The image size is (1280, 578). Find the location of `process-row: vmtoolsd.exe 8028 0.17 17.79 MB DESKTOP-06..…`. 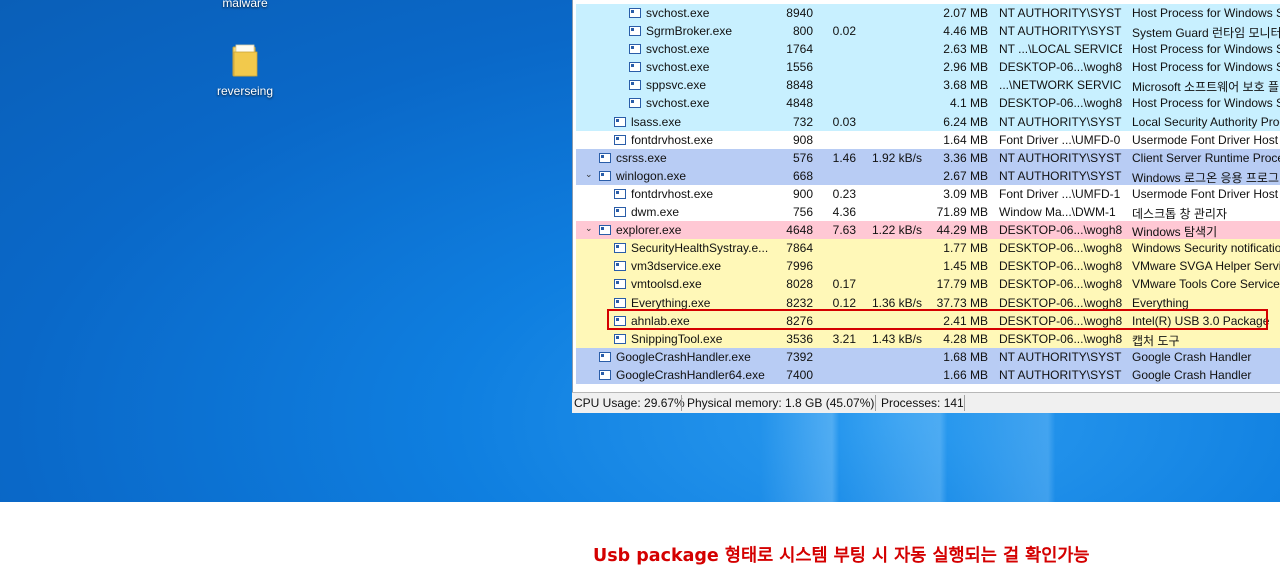

process-row: vmtoolsd.exe 8028 0.17 17.79 MB DESKTOP-06..… is located at coordinates (928, 284).